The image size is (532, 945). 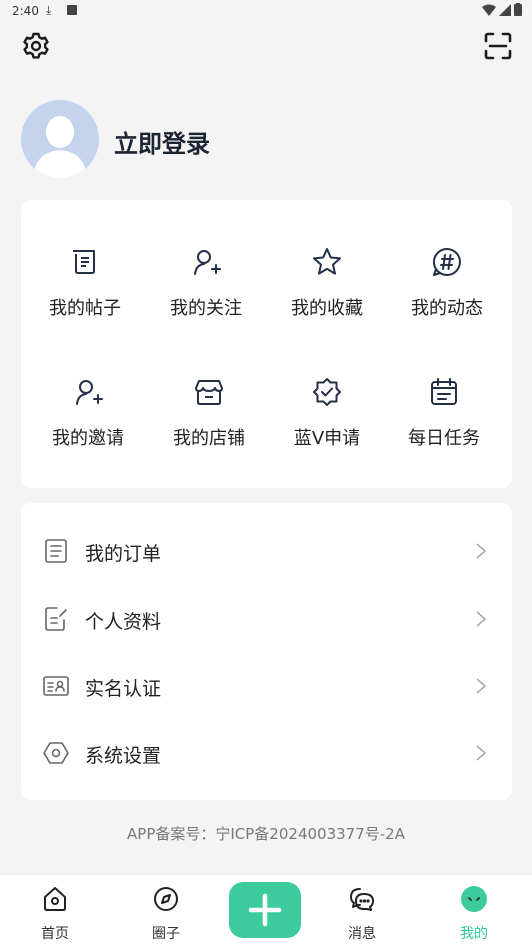 What do you see at coordinates (72, 10) in the screenshot?
I see `notification-icon` at bounding box center [72, 10].